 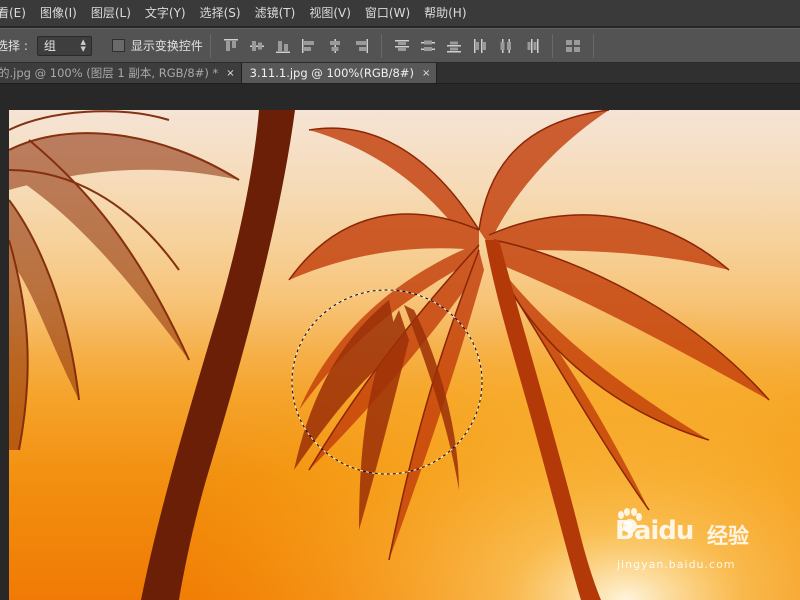 I want to click on menu-select: 选择(S), so click(x=220, y=13).